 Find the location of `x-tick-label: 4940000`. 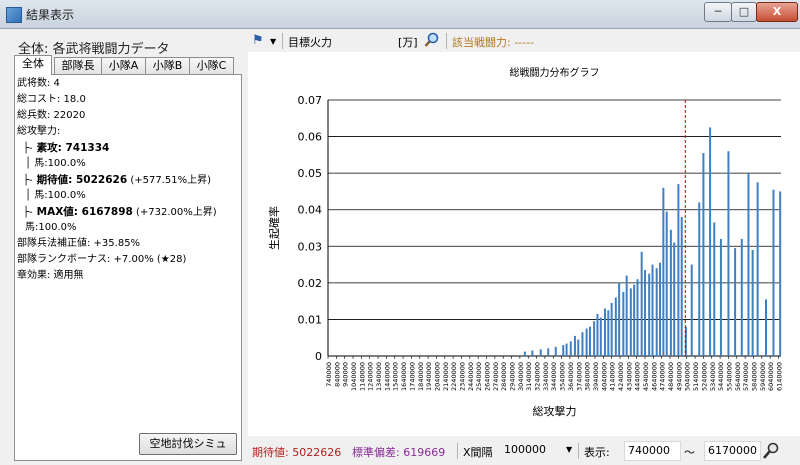

x-tick-label: 4940000 is located at coordinates (679, 376).